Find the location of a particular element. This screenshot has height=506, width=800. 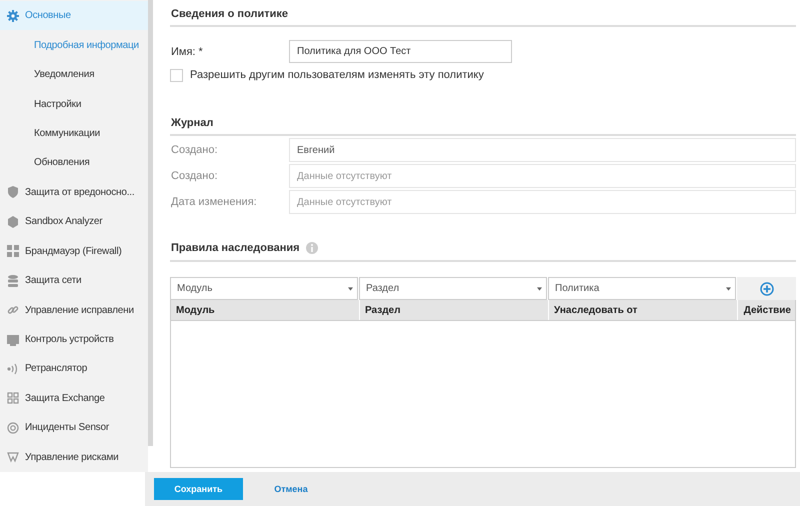

target-icon is located at coordinates (13, 428).